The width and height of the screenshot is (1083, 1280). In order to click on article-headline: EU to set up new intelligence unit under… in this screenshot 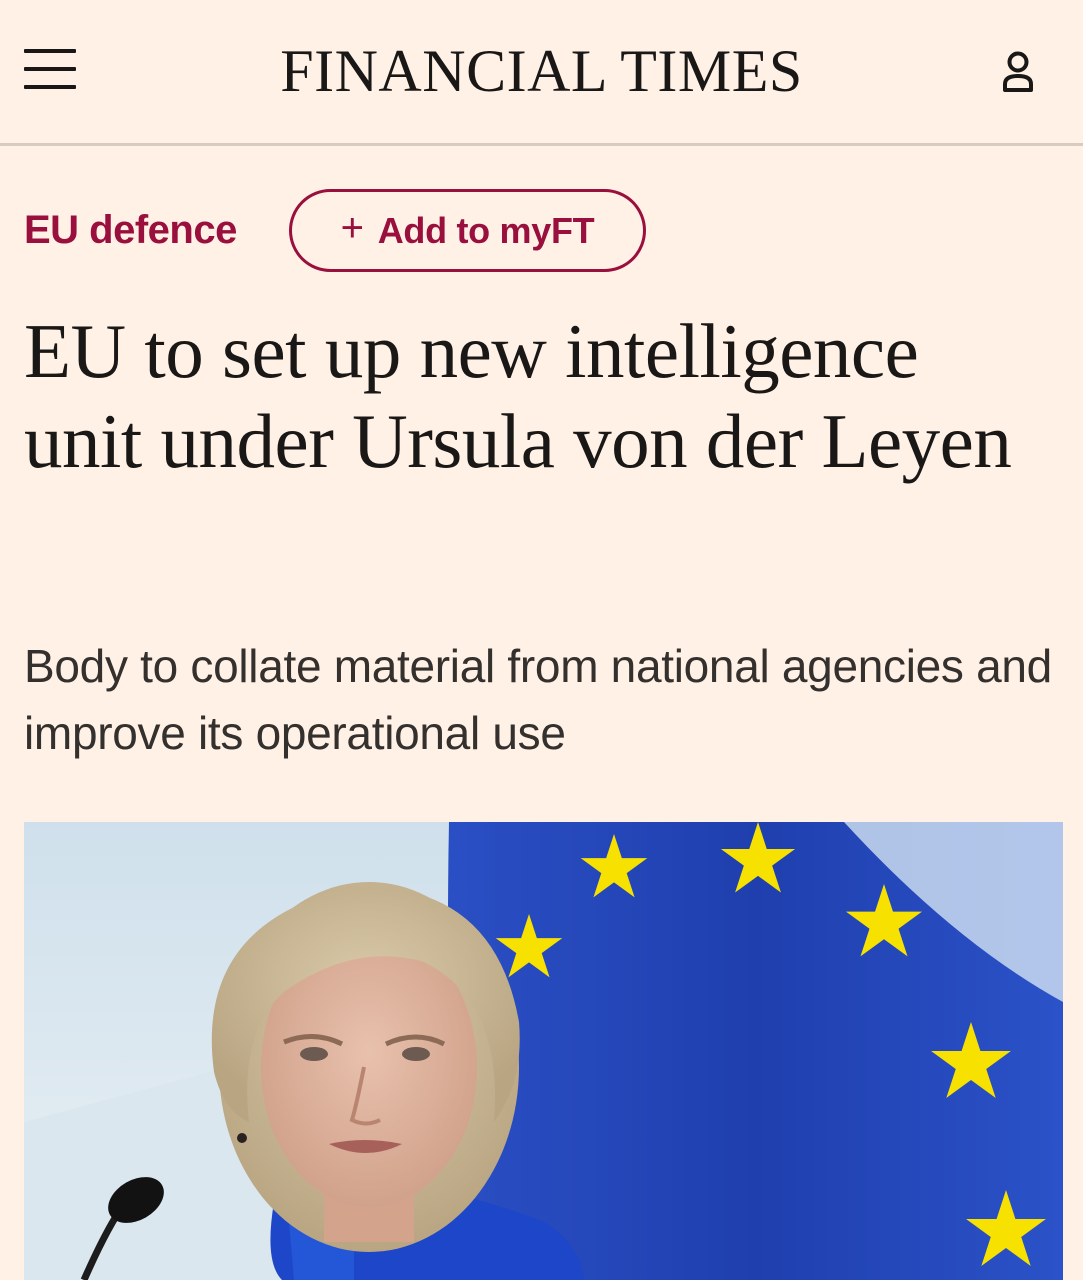, I will do `click(518, 396)`.